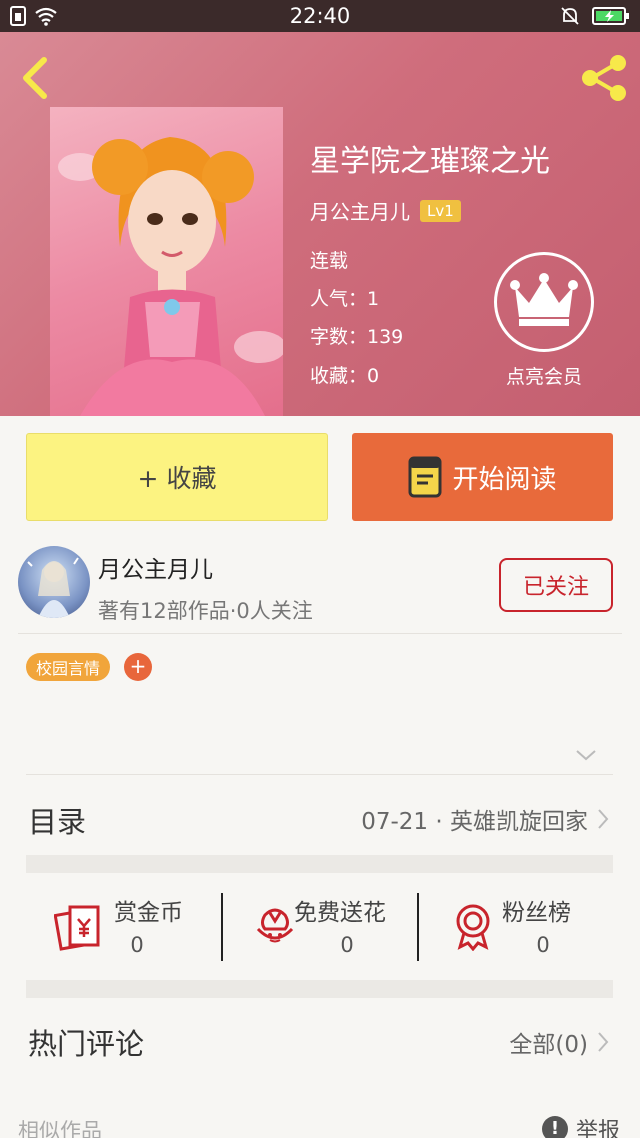  I want to click on start-reading-button: 开始阅读, so click(482, 477).